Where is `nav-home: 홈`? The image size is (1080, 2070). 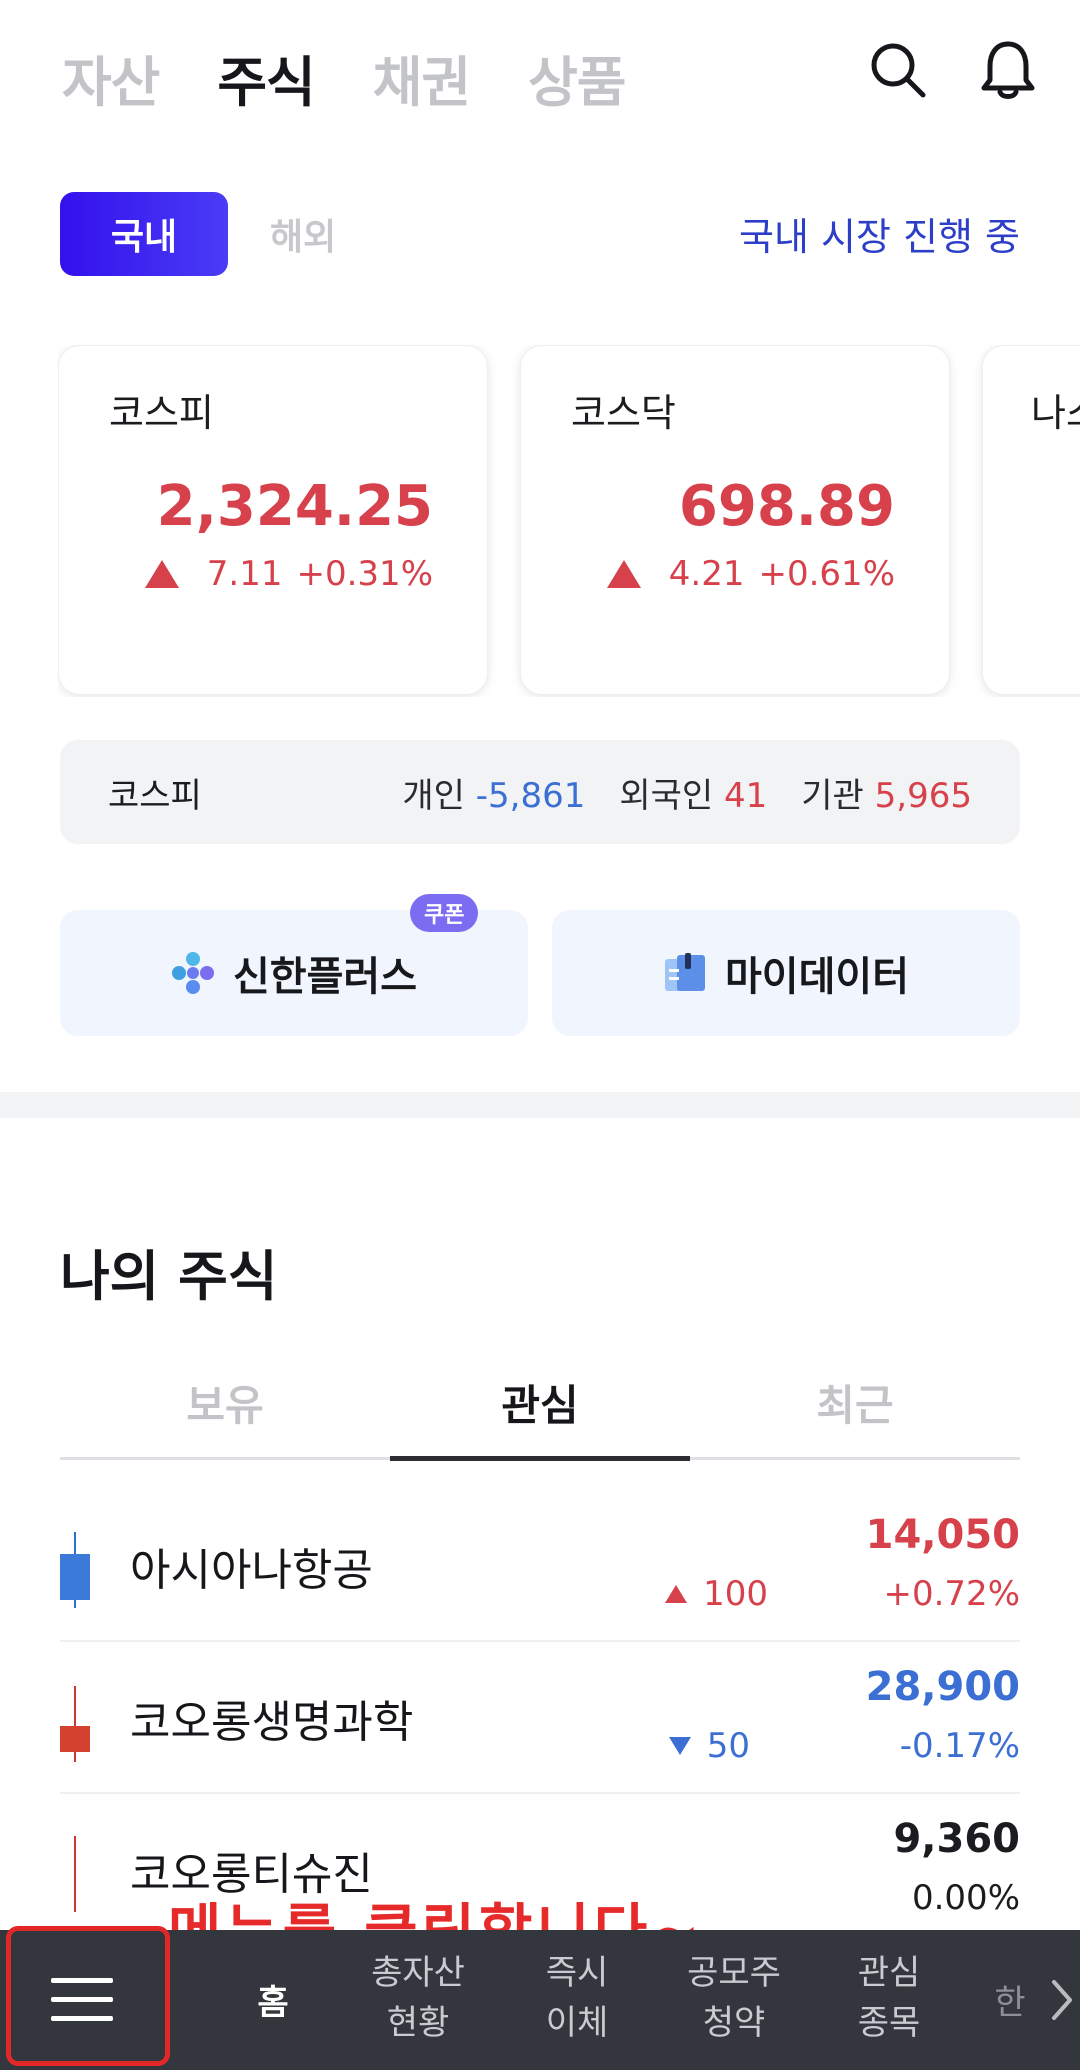
nav-home: 홈 is located at coordinates (273, 2003).